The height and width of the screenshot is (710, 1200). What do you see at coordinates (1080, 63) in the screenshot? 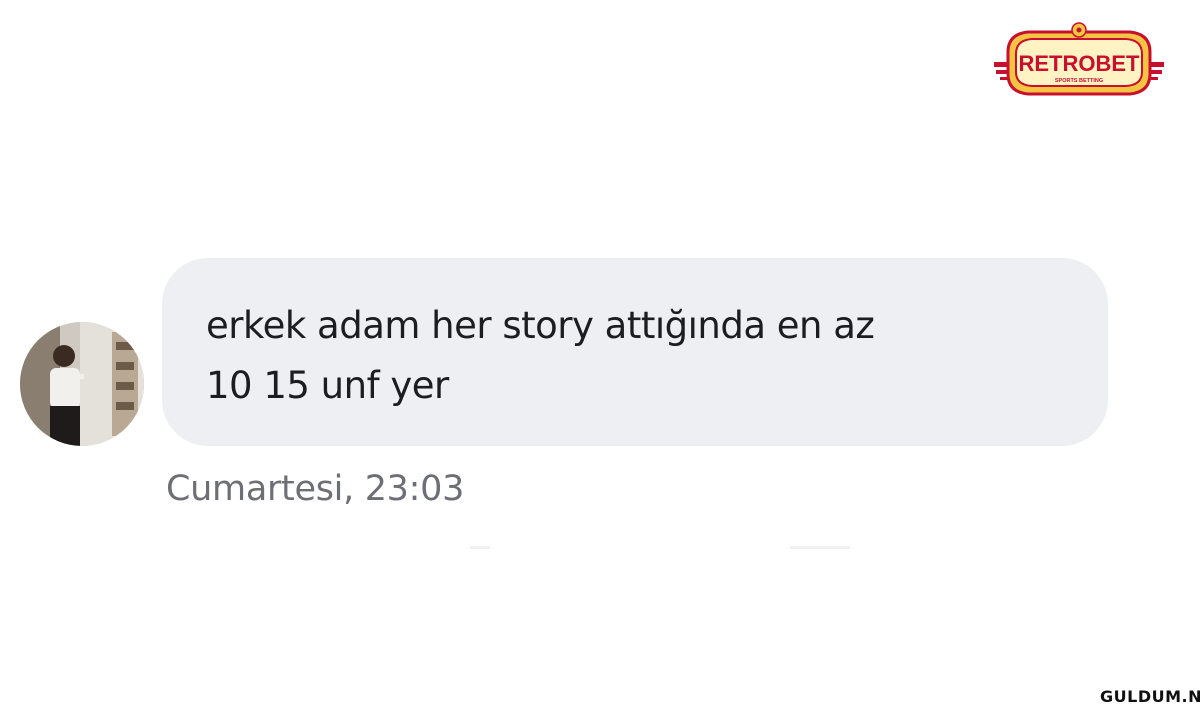
I see `brand-name: RETROBET` at bounding box center [1080, 63].